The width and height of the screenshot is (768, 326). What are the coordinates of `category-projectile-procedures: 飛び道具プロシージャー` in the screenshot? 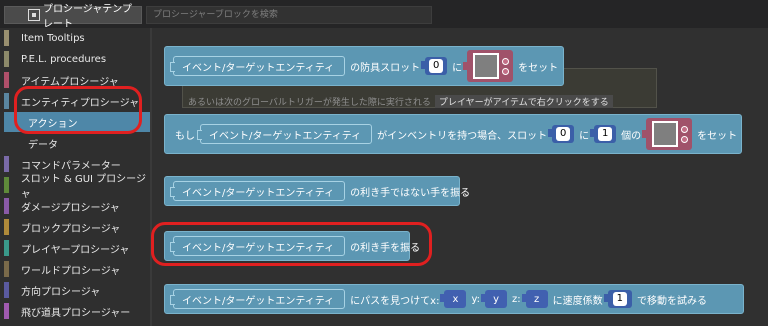 It's located at (77, 311).